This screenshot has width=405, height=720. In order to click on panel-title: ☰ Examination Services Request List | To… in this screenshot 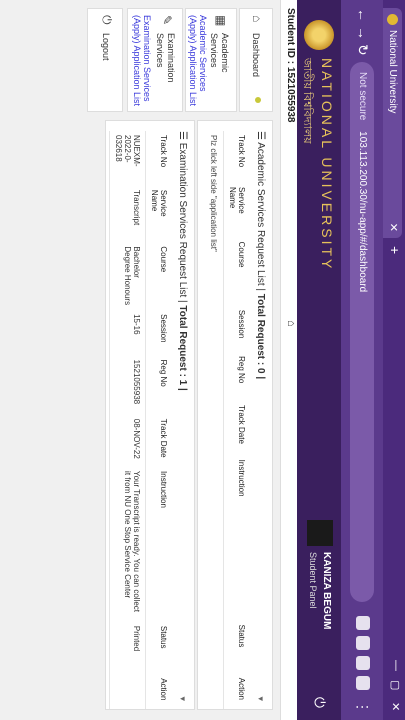, I will do `click(182, 261)`.